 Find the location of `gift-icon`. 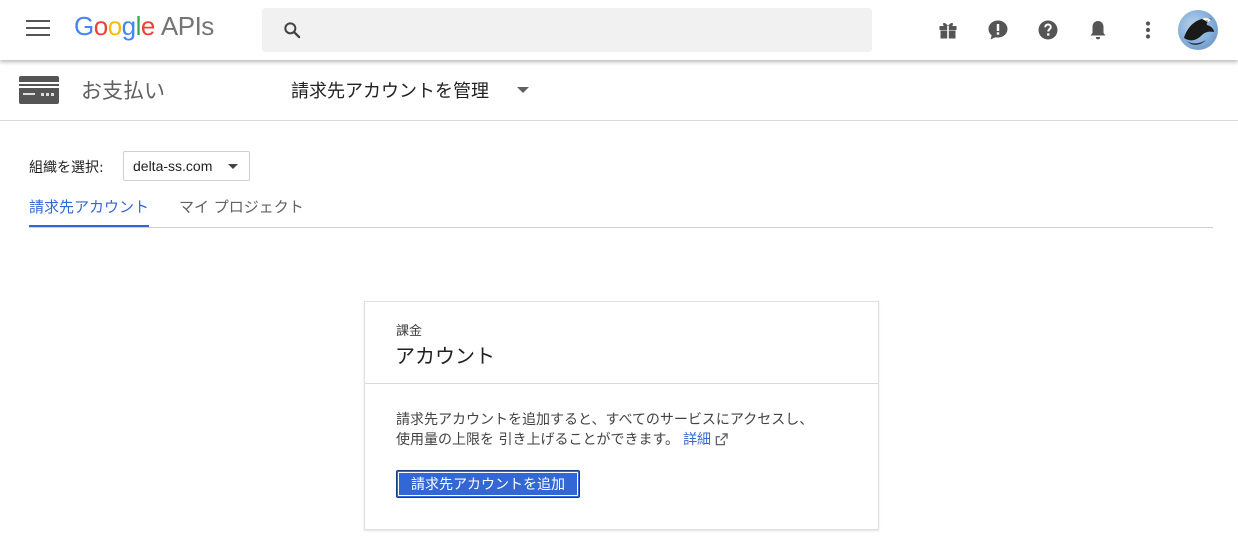

gift-icon is located at coordinates (948, 30).